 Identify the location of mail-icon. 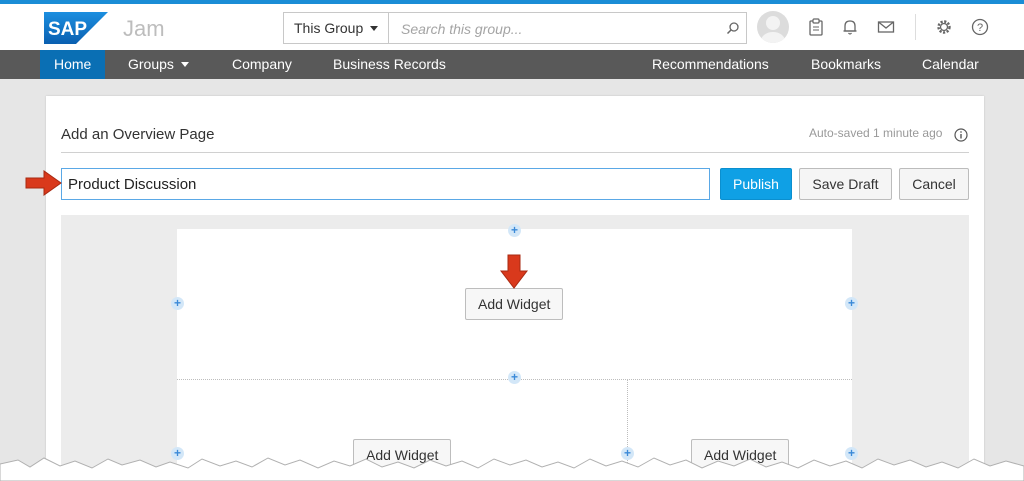
(886, 27).